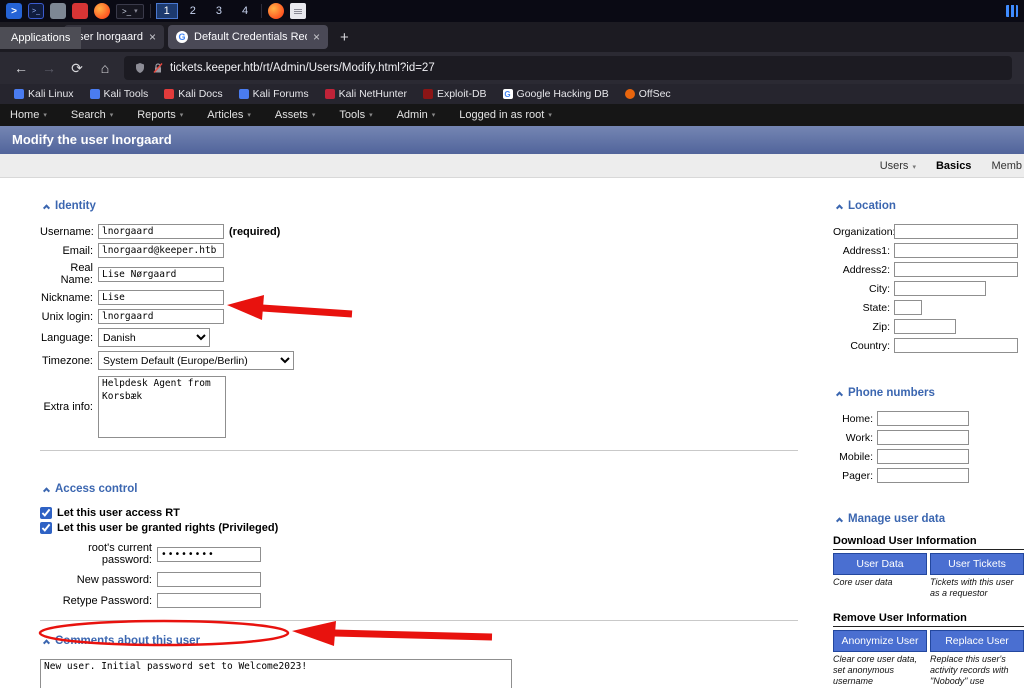 The image size is (1024, 688). I want to click on terminal-icon, so click(36, 11).